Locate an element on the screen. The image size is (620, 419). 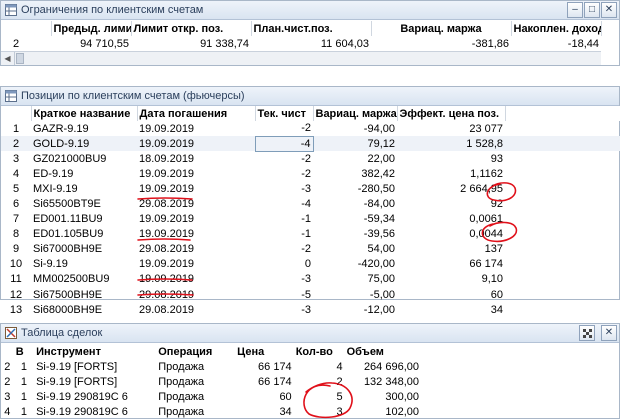
maturity-date: 29.08.2019 is located at coordinates (167, 294).